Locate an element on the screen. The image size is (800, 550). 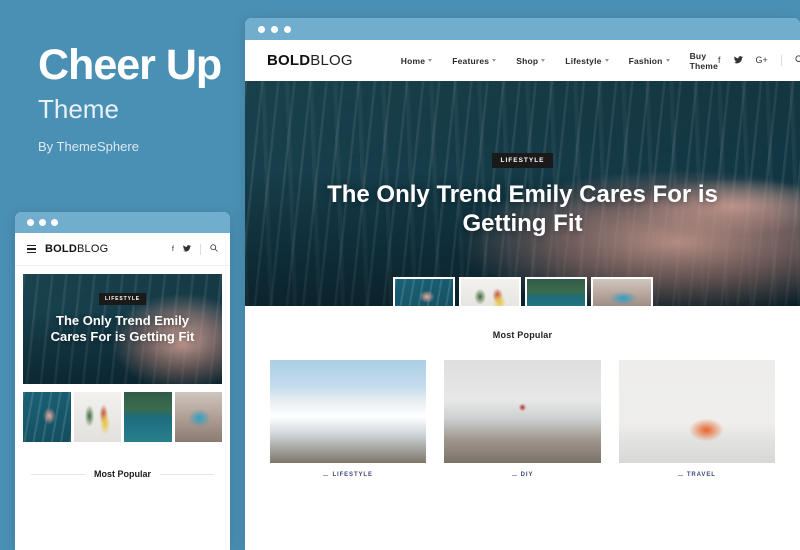
mobile-thumbnail-strip is located at coordinates (122, 413).